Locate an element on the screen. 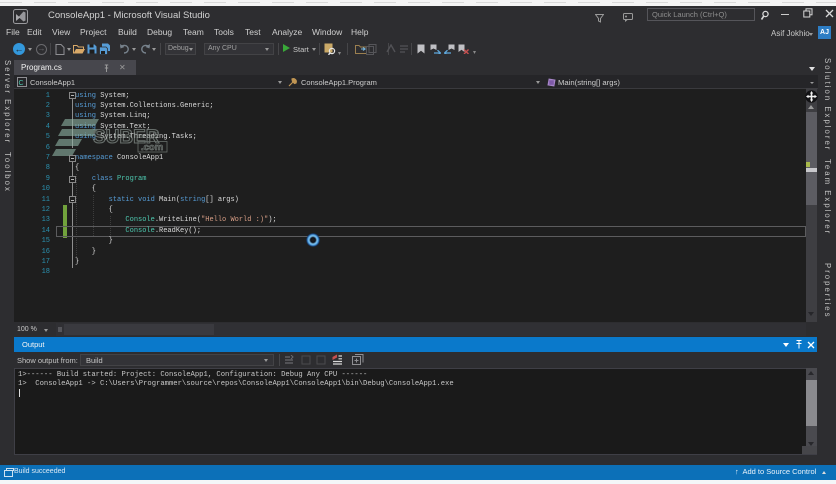 Image resolution: width=836 pixels, height=484 pixels. svg-text: C is located at coordinates (21, 83).